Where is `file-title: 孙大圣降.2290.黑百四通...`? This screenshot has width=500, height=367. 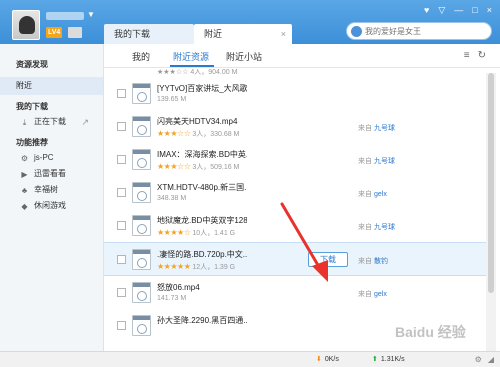
file-title: 孙大圣降.2290.黑百四通... is located at coordinates (202, 320).